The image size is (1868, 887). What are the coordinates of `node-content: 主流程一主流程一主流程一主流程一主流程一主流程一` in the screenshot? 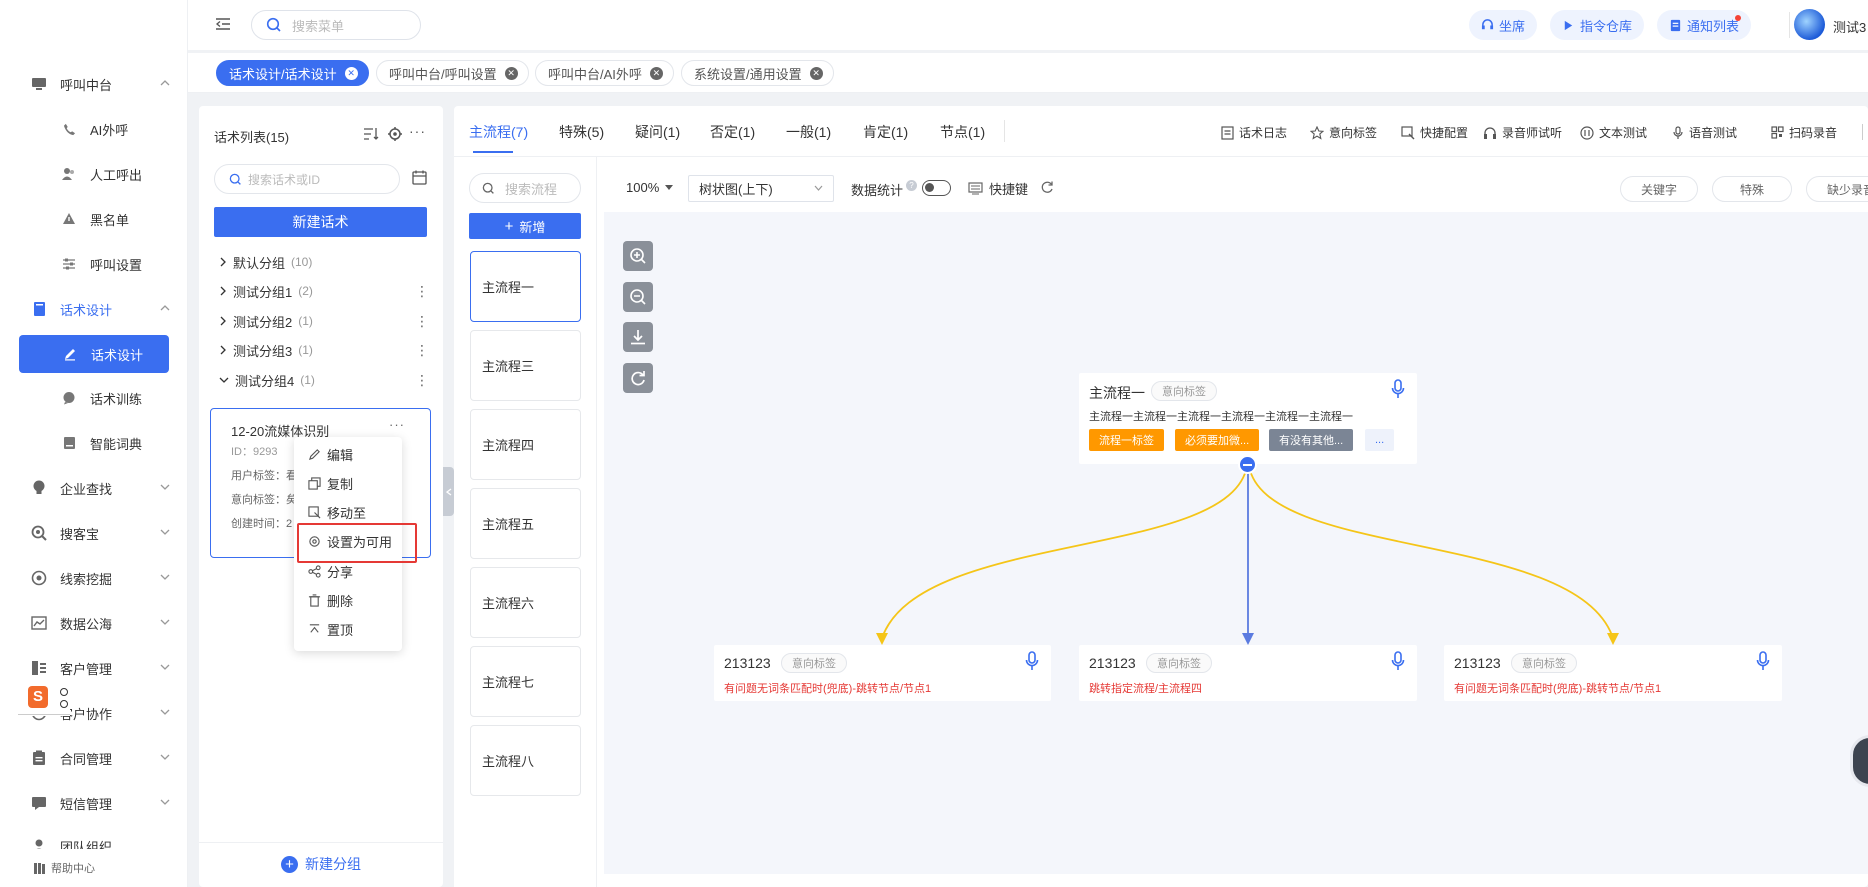 It's located at (1221, 417).